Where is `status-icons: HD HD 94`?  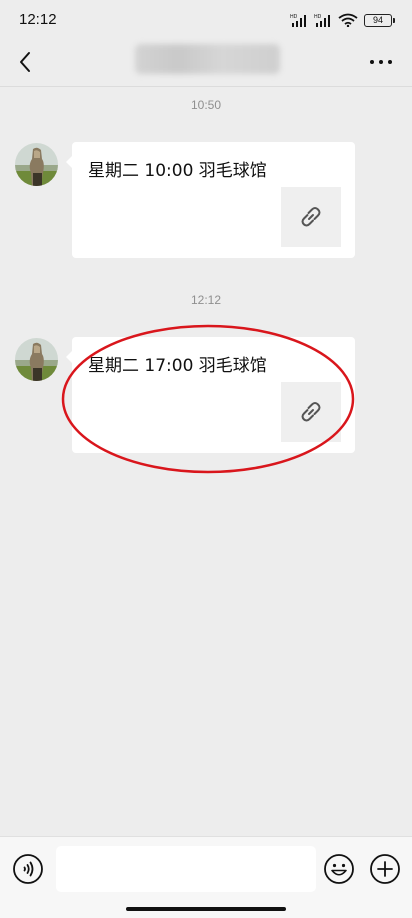
status-icons: HD HD 94 is located at coordinates (342, 20).